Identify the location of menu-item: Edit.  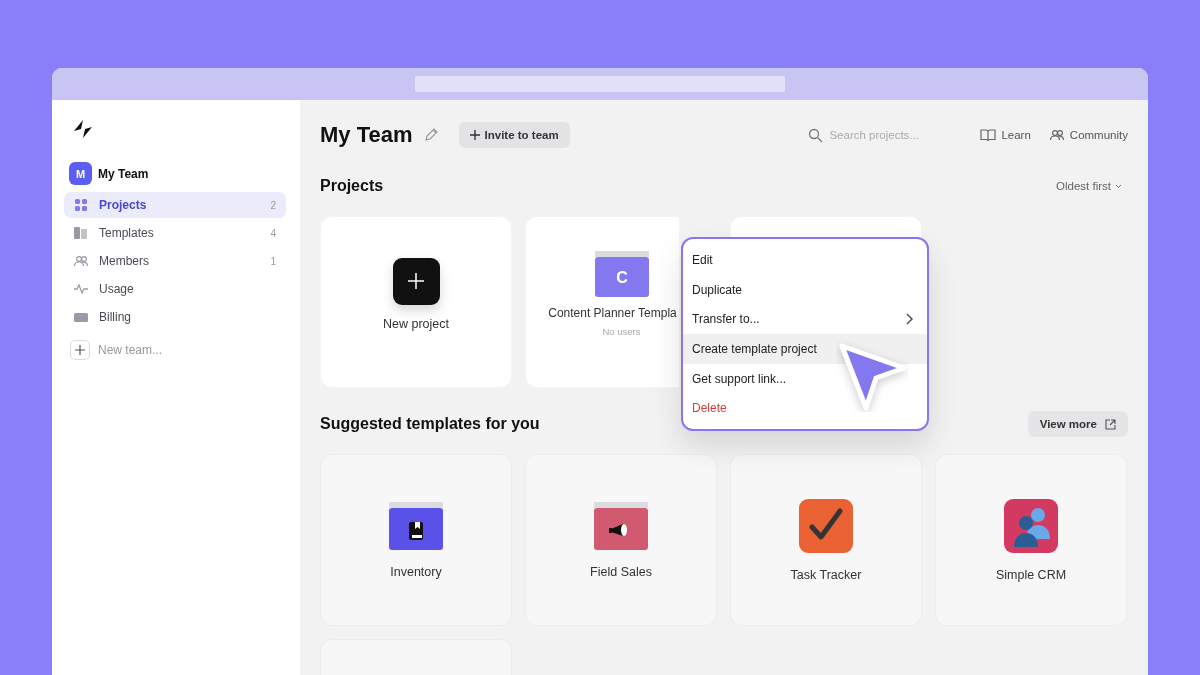
(805, 260).